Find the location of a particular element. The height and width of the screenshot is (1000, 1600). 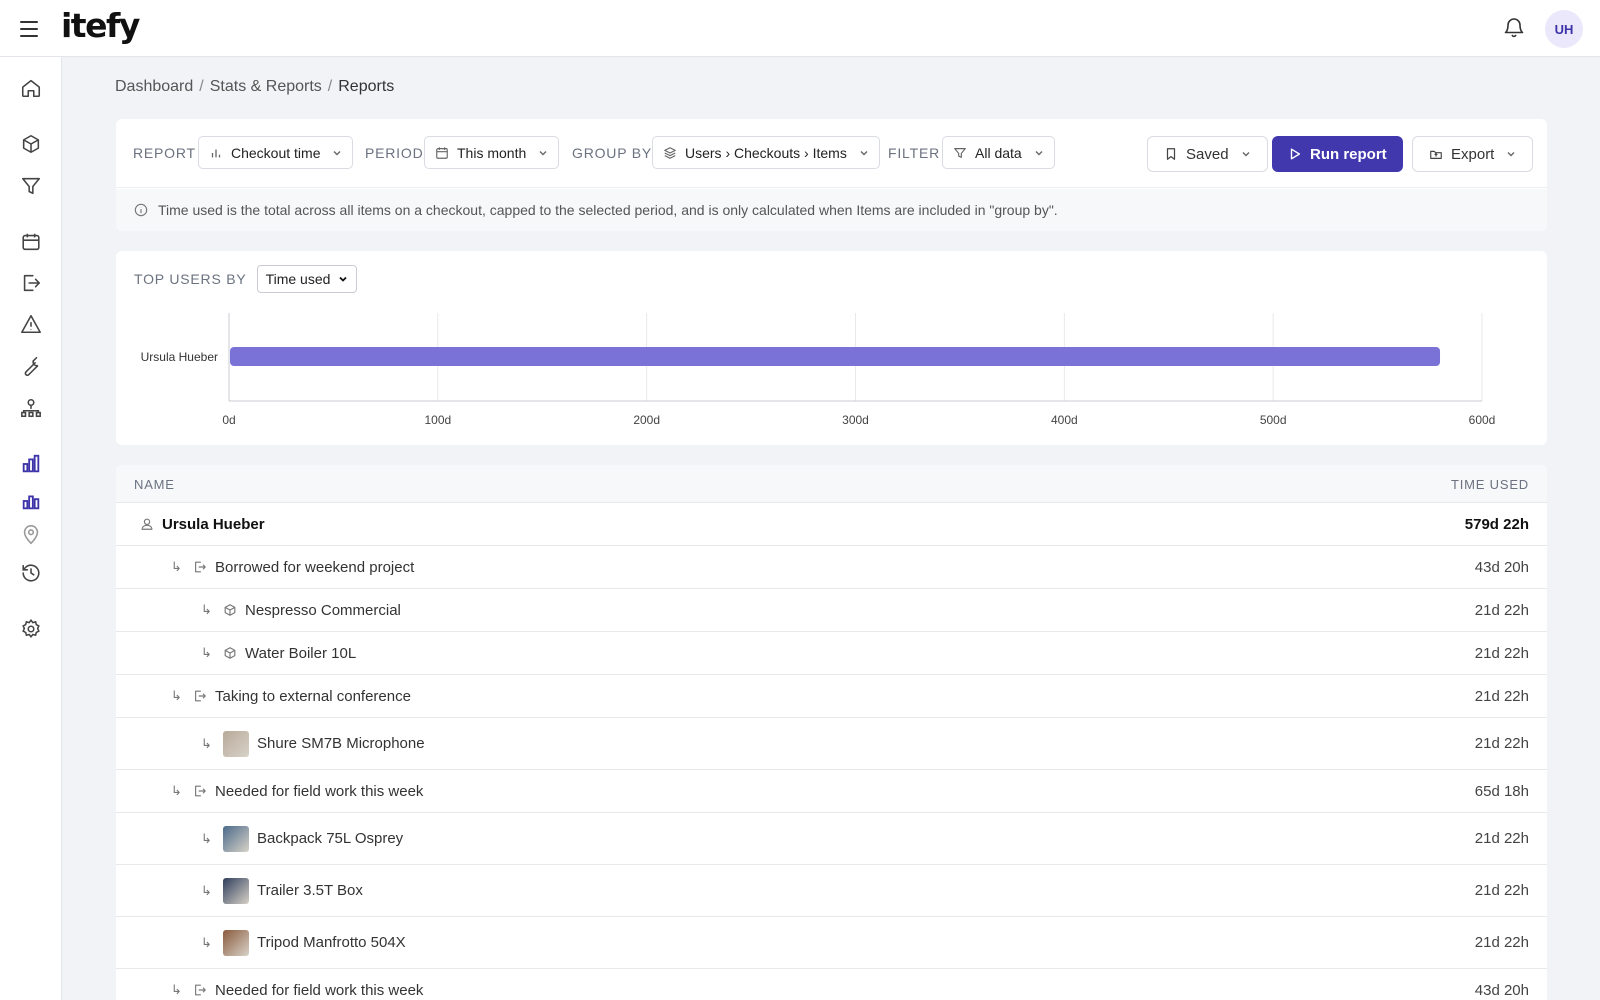

row-name-cell: ↳ Tripod Manfrotto 504X is located at coordinates (261, 942).